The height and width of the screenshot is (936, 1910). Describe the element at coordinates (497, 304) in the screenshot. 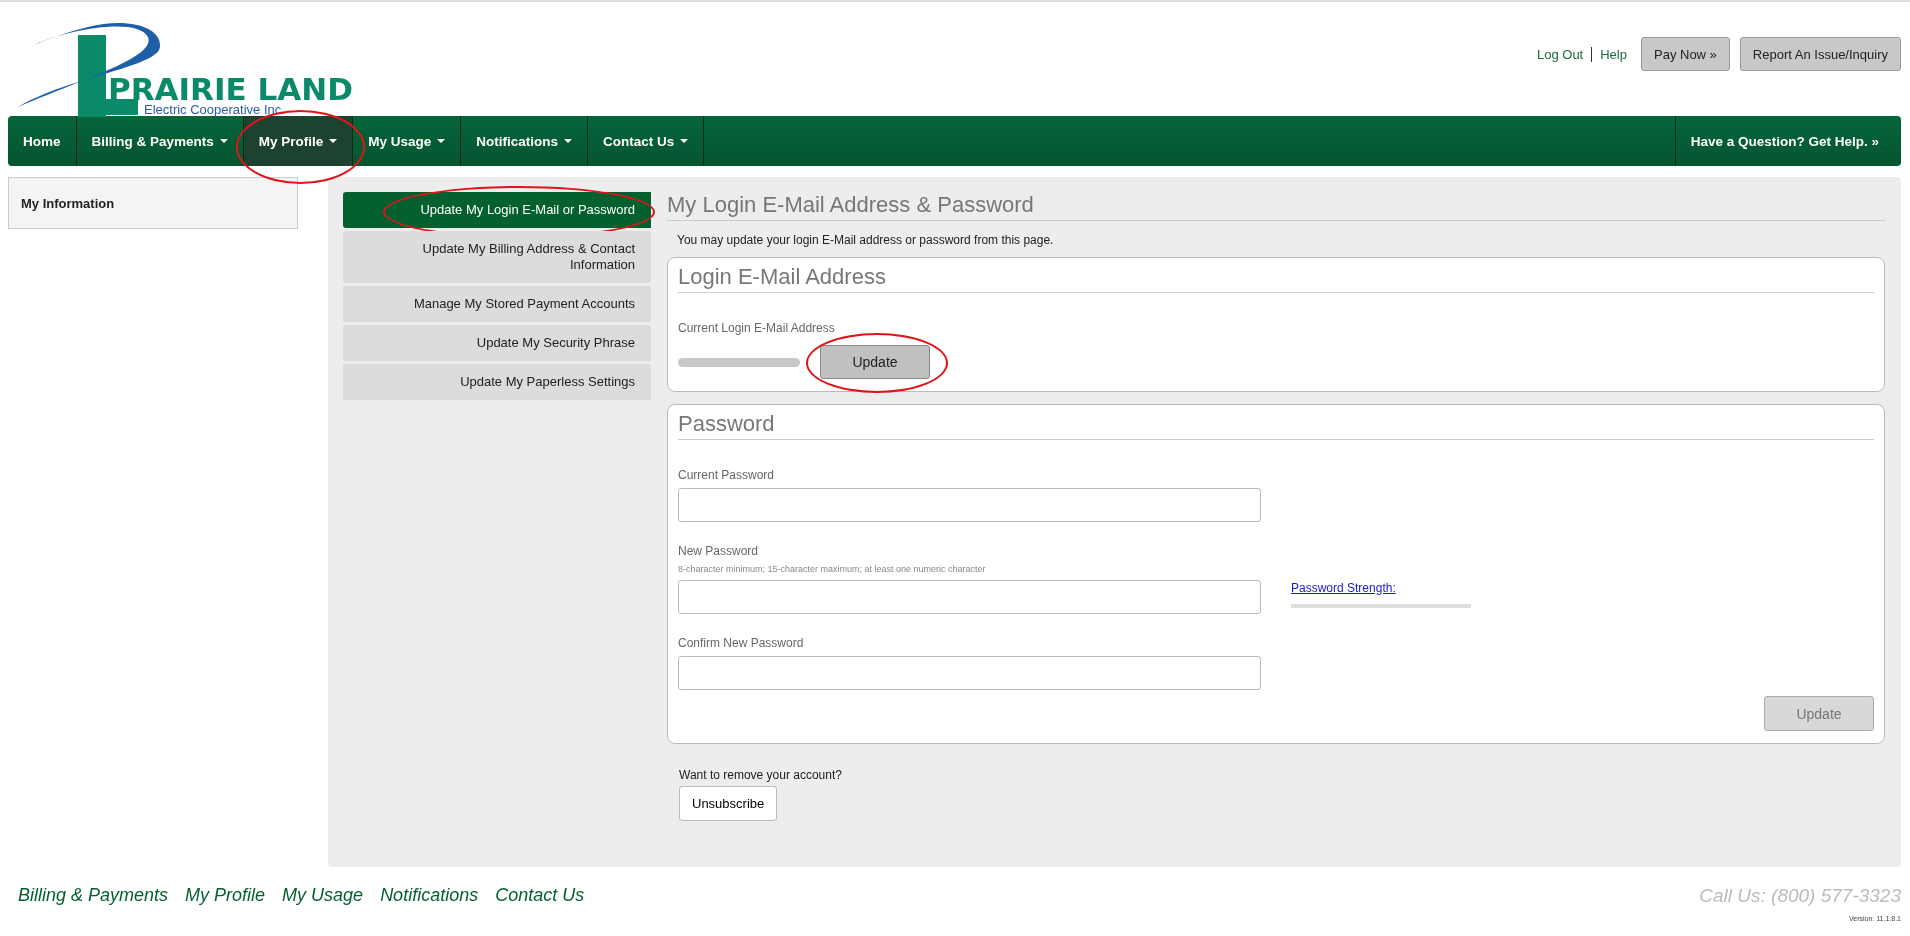

I see `side-menu-item: Manage My Stored Payment Accounts` at that location.